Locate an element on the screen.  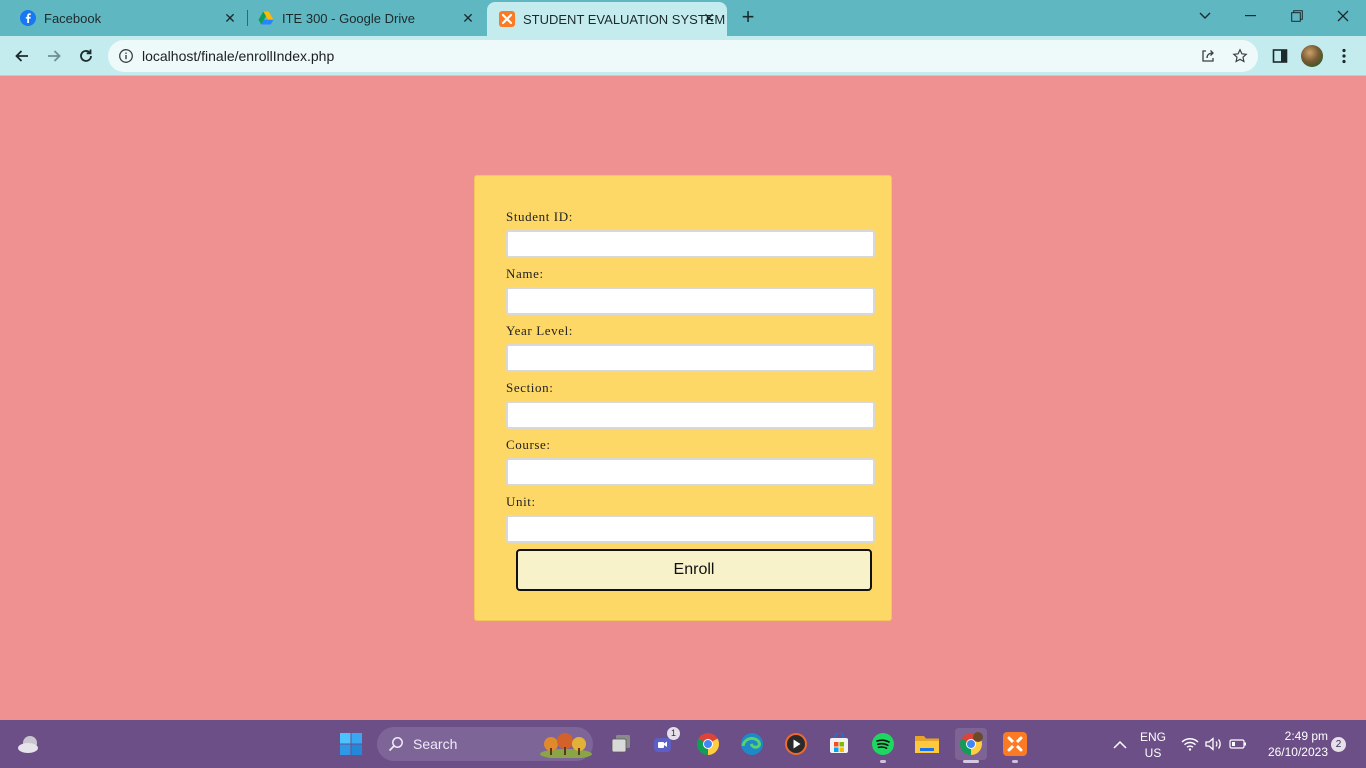
google-drive-icon is located at coordinates (266, 18).